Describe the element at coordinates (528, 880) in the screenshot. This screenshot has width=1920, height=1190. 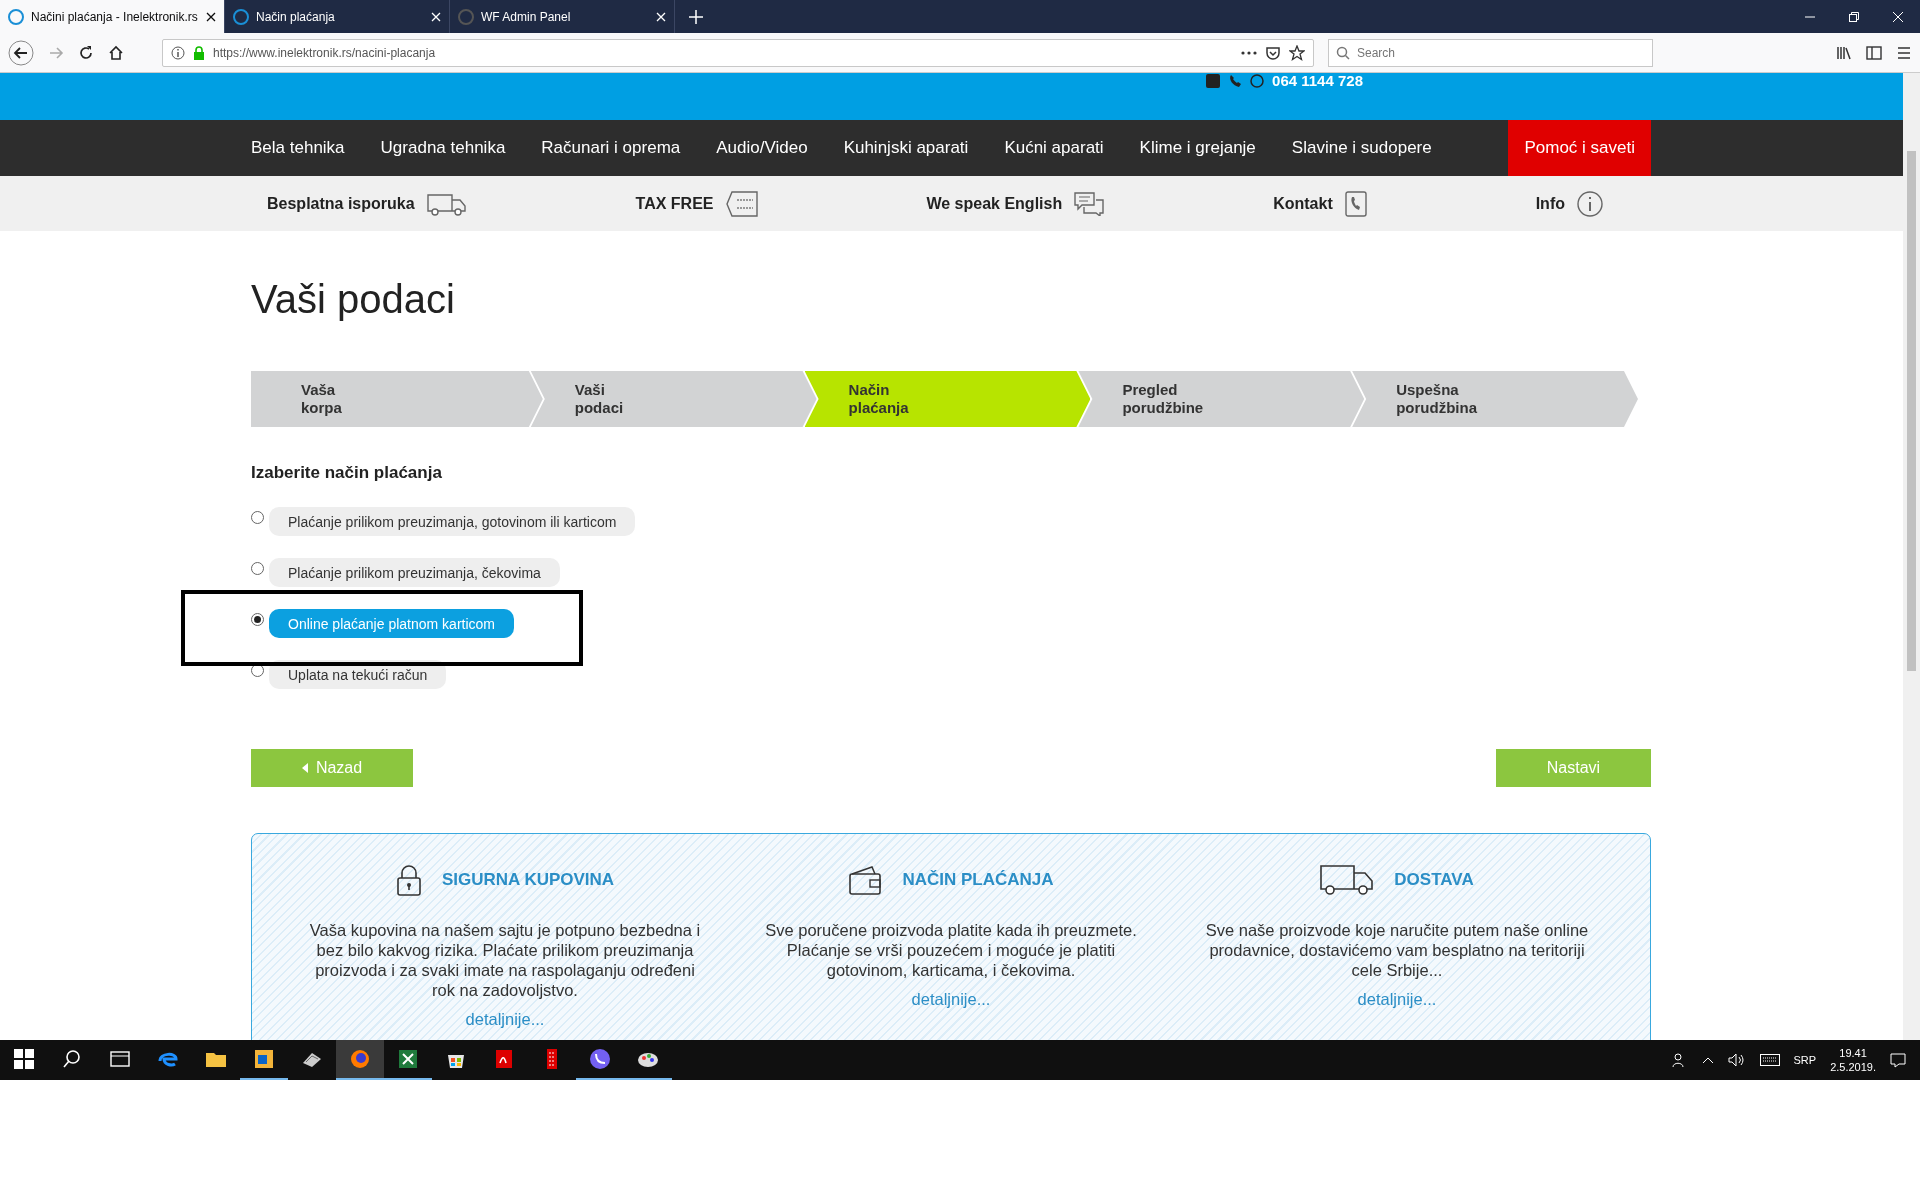
I see `info-title: SIGURNA KUPOVINA` at that location.